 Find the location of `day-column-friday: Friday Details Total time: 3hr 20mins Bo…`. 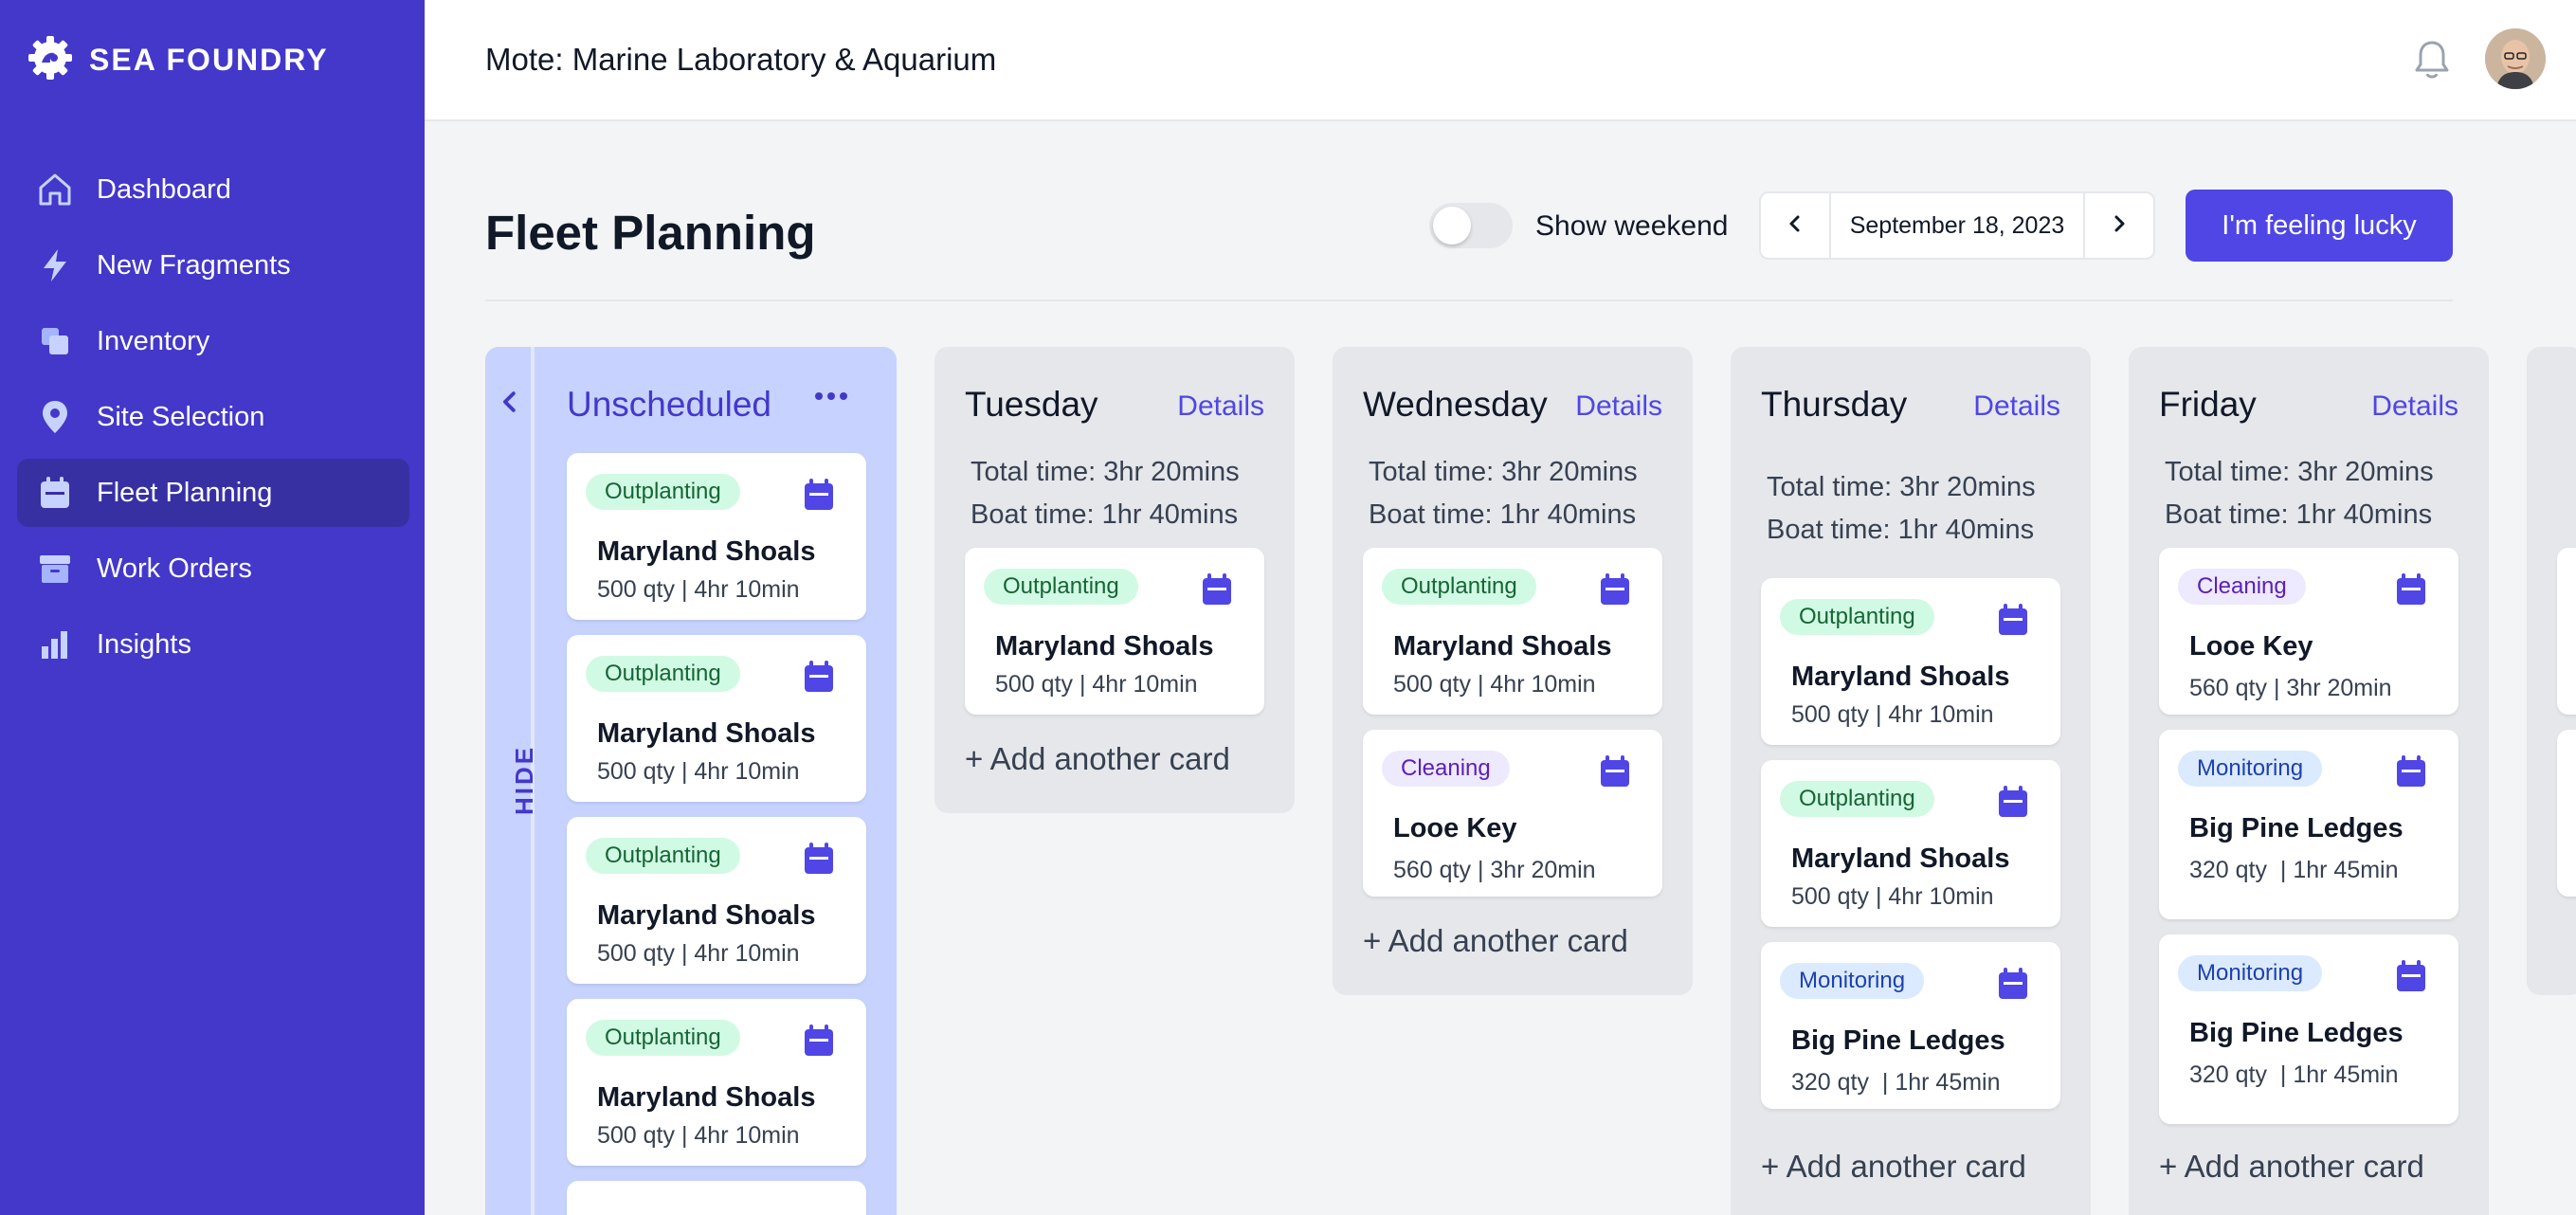

day-column-friday: Friday Details Total time: 3hr 20mins Bo… is located at coordinates (2309, 781).